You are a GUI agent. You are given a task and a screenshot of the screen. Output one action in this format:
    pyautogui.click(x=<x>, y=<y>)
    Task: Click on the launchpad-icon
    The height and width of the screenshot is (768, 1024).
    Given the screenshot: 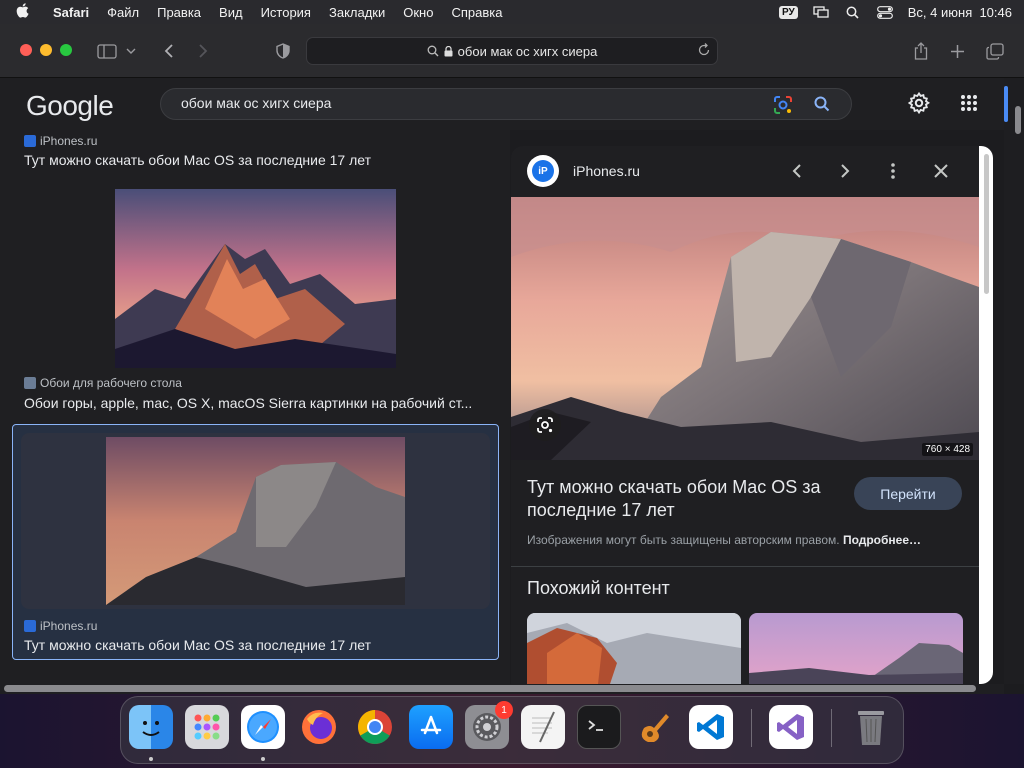 What is the action you would take?
    pyautogui.click(x=207, y=727)
    